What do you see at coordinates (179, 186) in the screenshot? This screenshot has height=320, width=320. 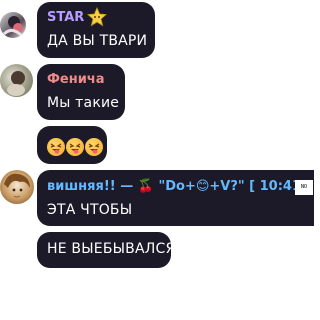 I see `author-name: вишняя!! — 🍒 "Do+😊+V?" [ 10:41.]` at bounding box center [179, 186].